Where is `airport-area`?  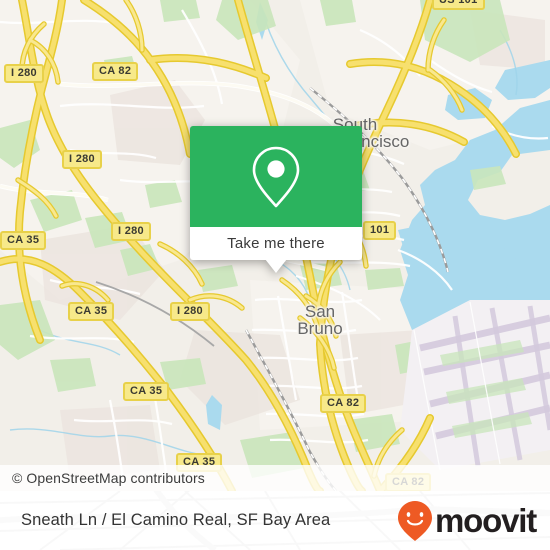
airport-area is located at coordinates (475, 385).